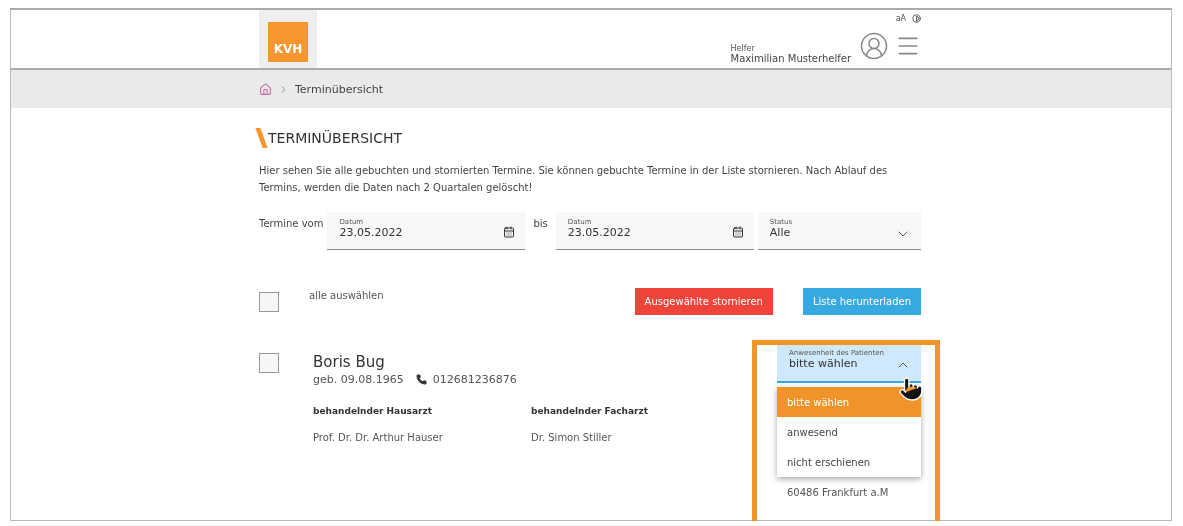 The width and height of the screenshot is (1183, 526). What do you see at coordinates (849, 432) in the screenshot?
I see `dropdown-option: anwesend` at bounding box center [849, 432].